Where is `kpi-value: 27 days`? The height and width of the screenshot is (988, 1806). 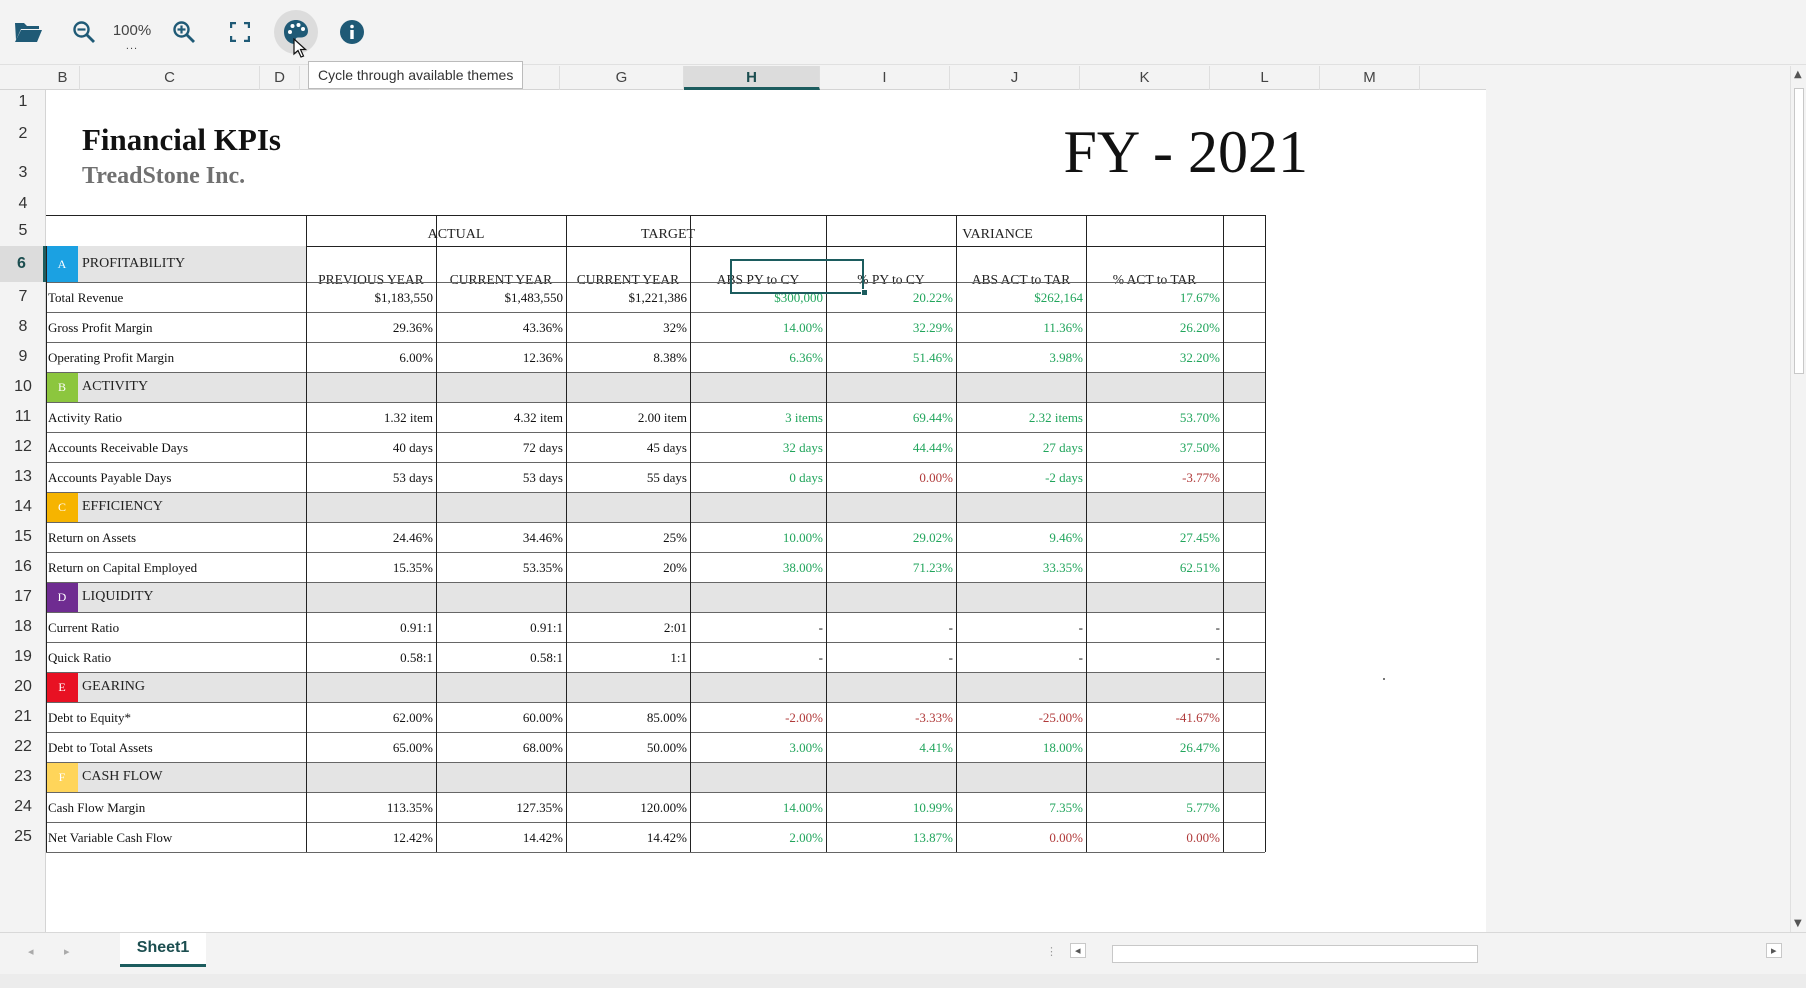 kpi-value: 27 days is located at coordinates (1019, 448).